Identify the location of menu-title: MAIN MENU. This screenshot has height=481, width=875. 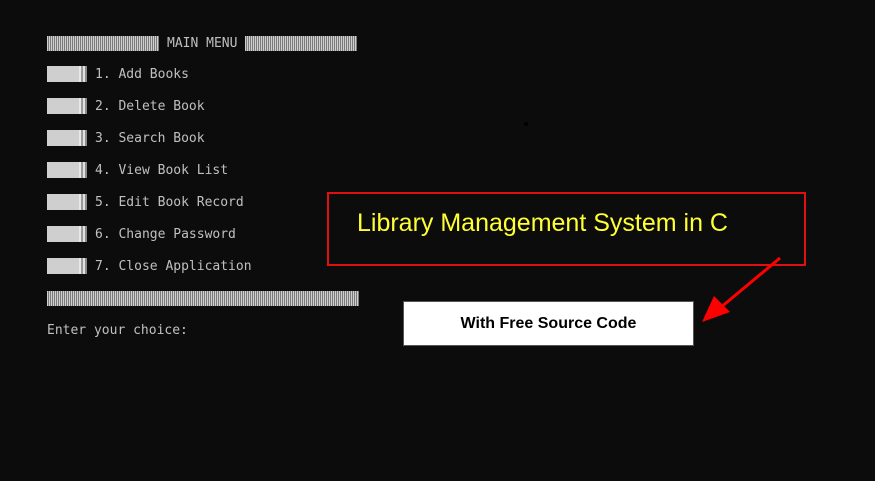
(202, 43).